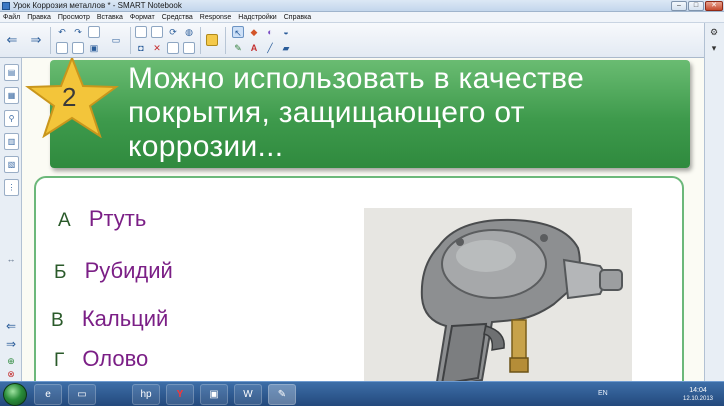 This screenshot has width=724, height=406. What do you see at coordinates (157, 48) in the screenshot?
I see `delete-icon: ✕` at bounding box center [157, 48].